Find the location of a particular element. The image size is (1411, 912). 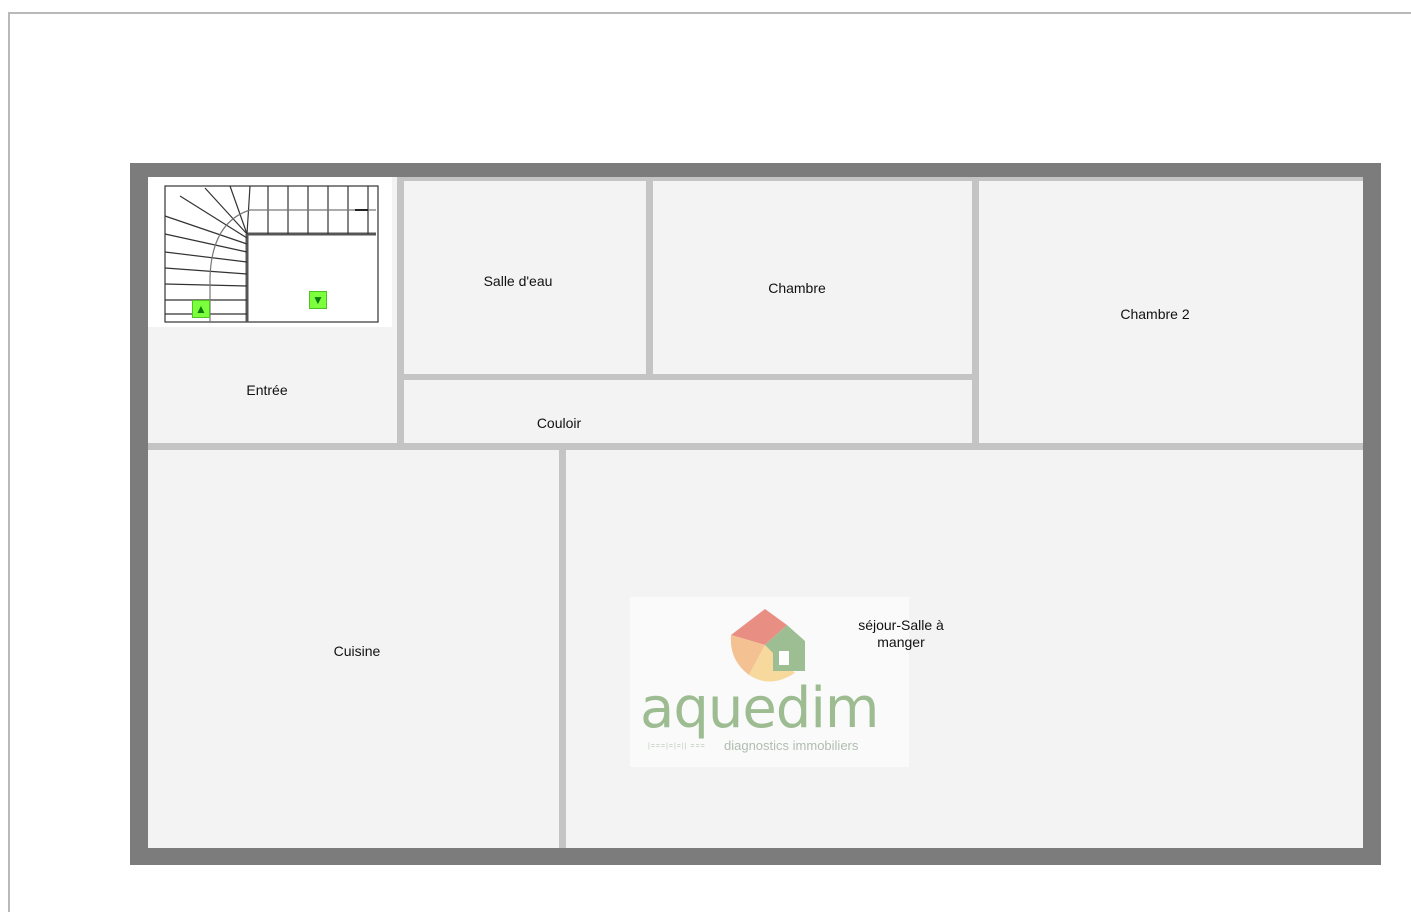

label-chambre: Chambre is located at coordinates (797, 288).